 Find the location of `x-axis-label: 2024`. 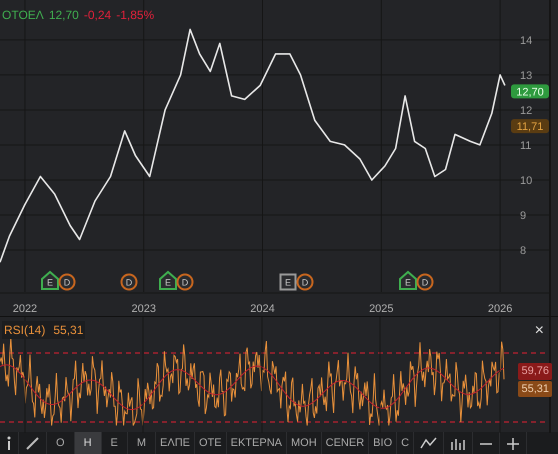

x-axis-label: 2024 is located at coordinates (262, 309).